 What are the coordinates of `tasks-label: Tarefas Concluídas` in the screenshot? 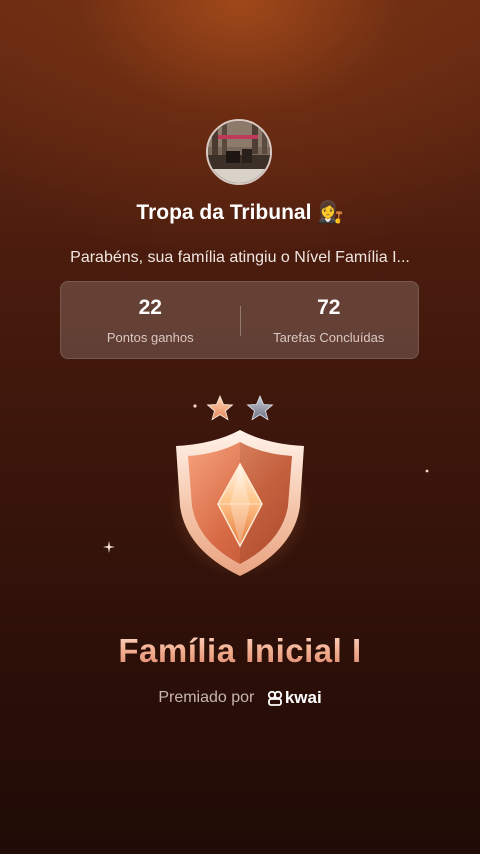 It's located at (329, 337).